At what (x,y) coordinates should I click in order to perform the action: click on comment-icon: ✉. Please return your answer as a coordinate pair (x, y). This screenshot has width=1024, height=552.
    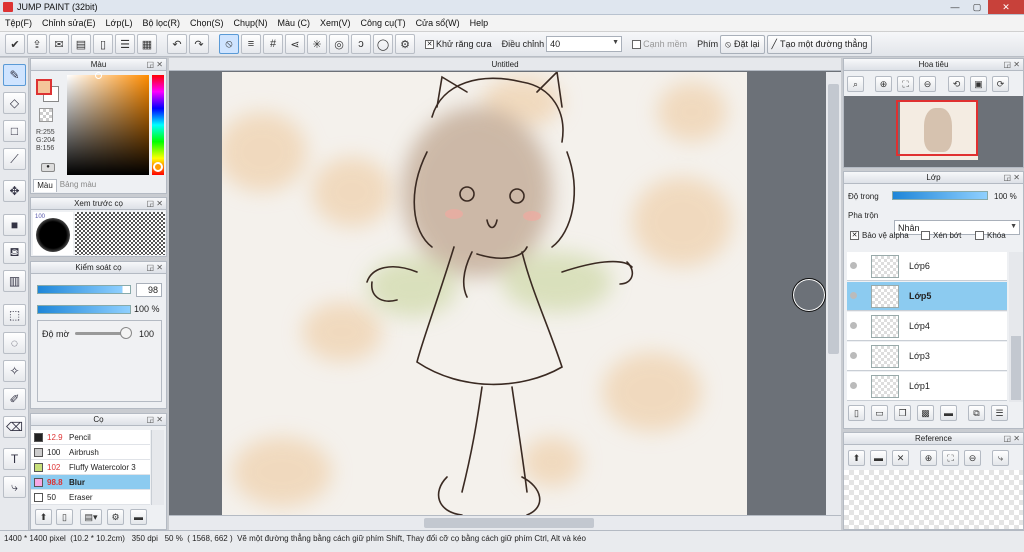
    Looking at the image, I should click on (59, 44).